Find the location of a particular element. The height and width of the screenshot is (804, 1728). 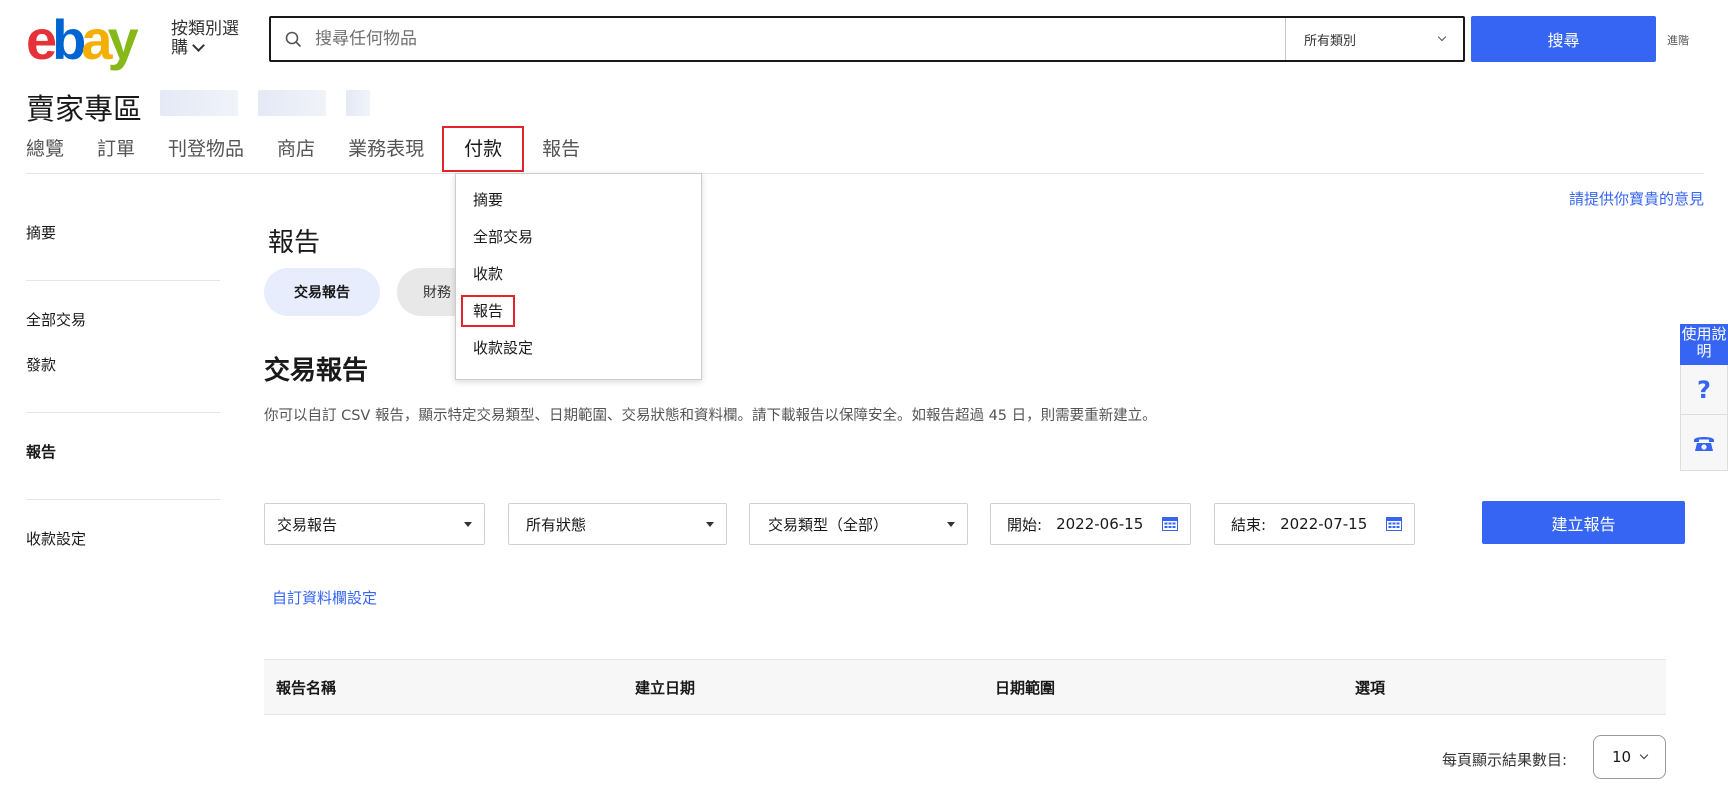

sidebar: 摘要 全部交易 發款 報告 收款設定 is located at coordinates (123, 386).